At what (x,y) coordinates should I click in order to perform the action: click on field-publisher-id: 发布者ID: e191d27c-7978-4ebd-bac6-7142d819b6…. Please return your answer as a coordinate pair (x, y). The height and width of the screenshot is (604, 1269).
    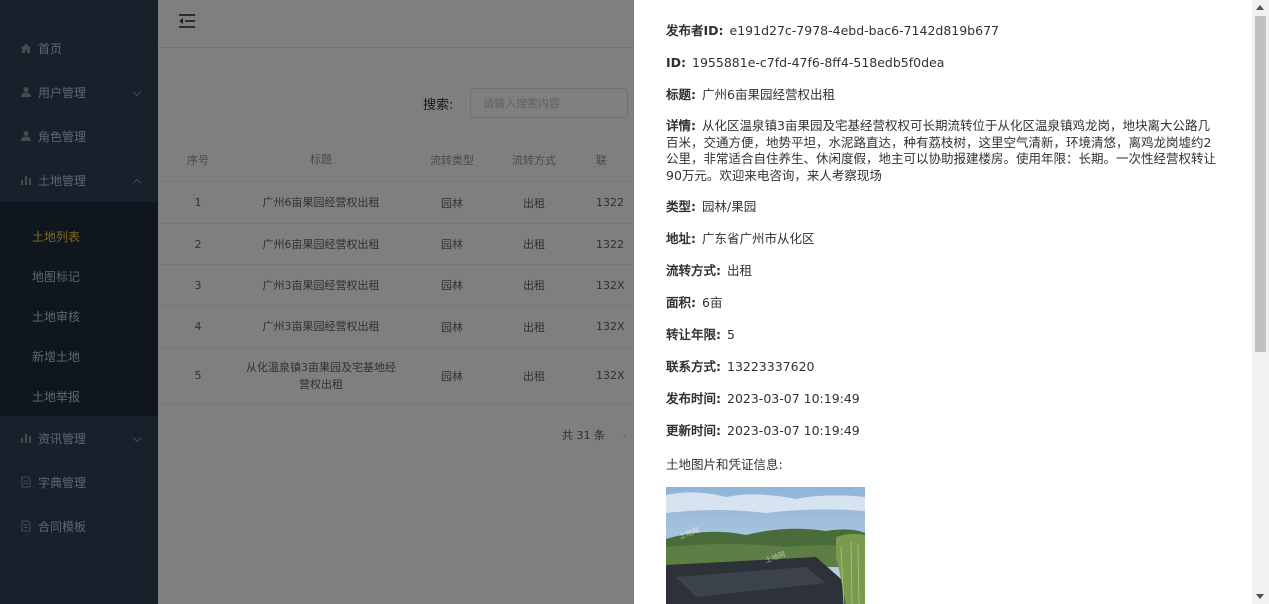
    Looking at the image, I should click on (943, 31).